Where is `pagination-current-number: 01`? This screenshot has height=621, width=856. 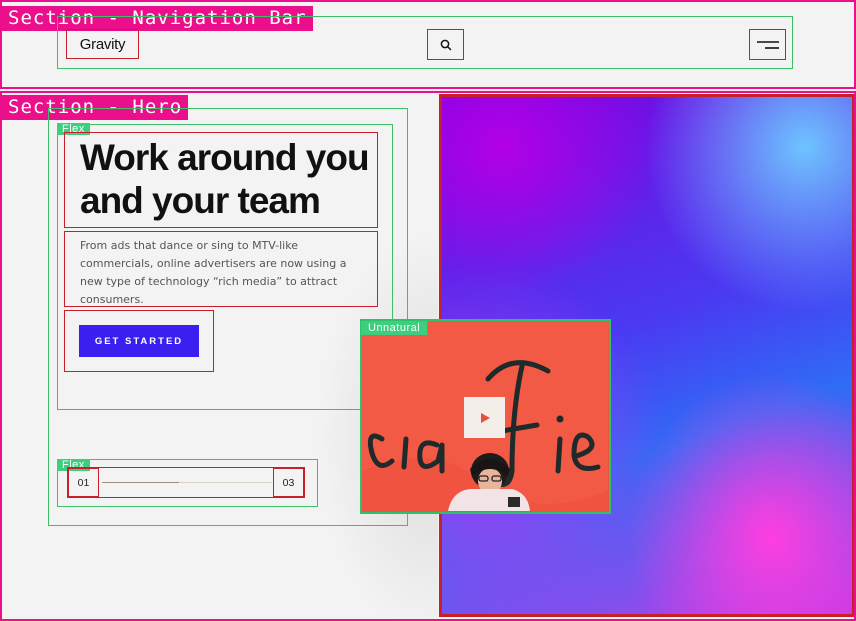
pagination-current-number: 01 is located at coordinates (83, 482).